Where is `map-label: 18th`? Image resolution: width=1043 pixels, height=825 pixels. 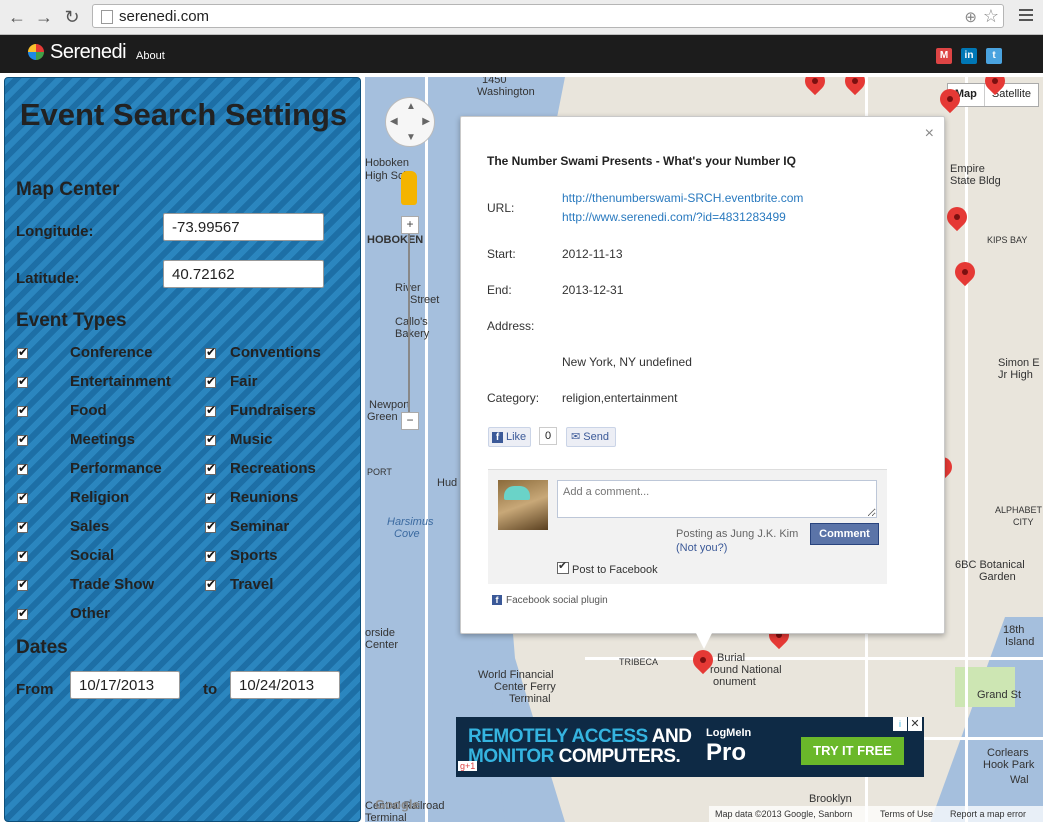 map-label: 18th is located at coordinates (1014, 630).